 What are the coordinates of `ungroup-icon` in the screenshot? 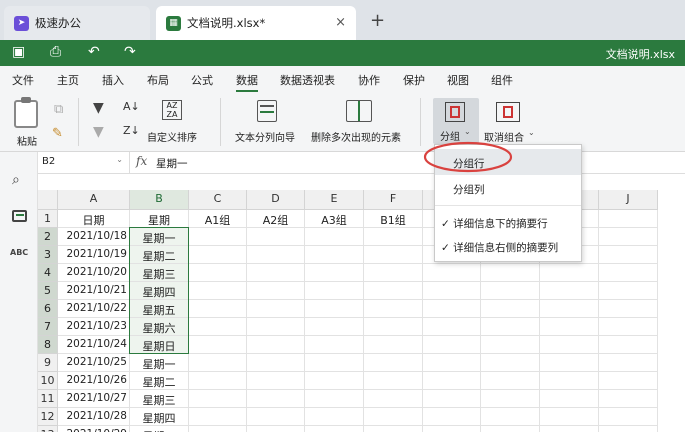 It's located at (508, 112).